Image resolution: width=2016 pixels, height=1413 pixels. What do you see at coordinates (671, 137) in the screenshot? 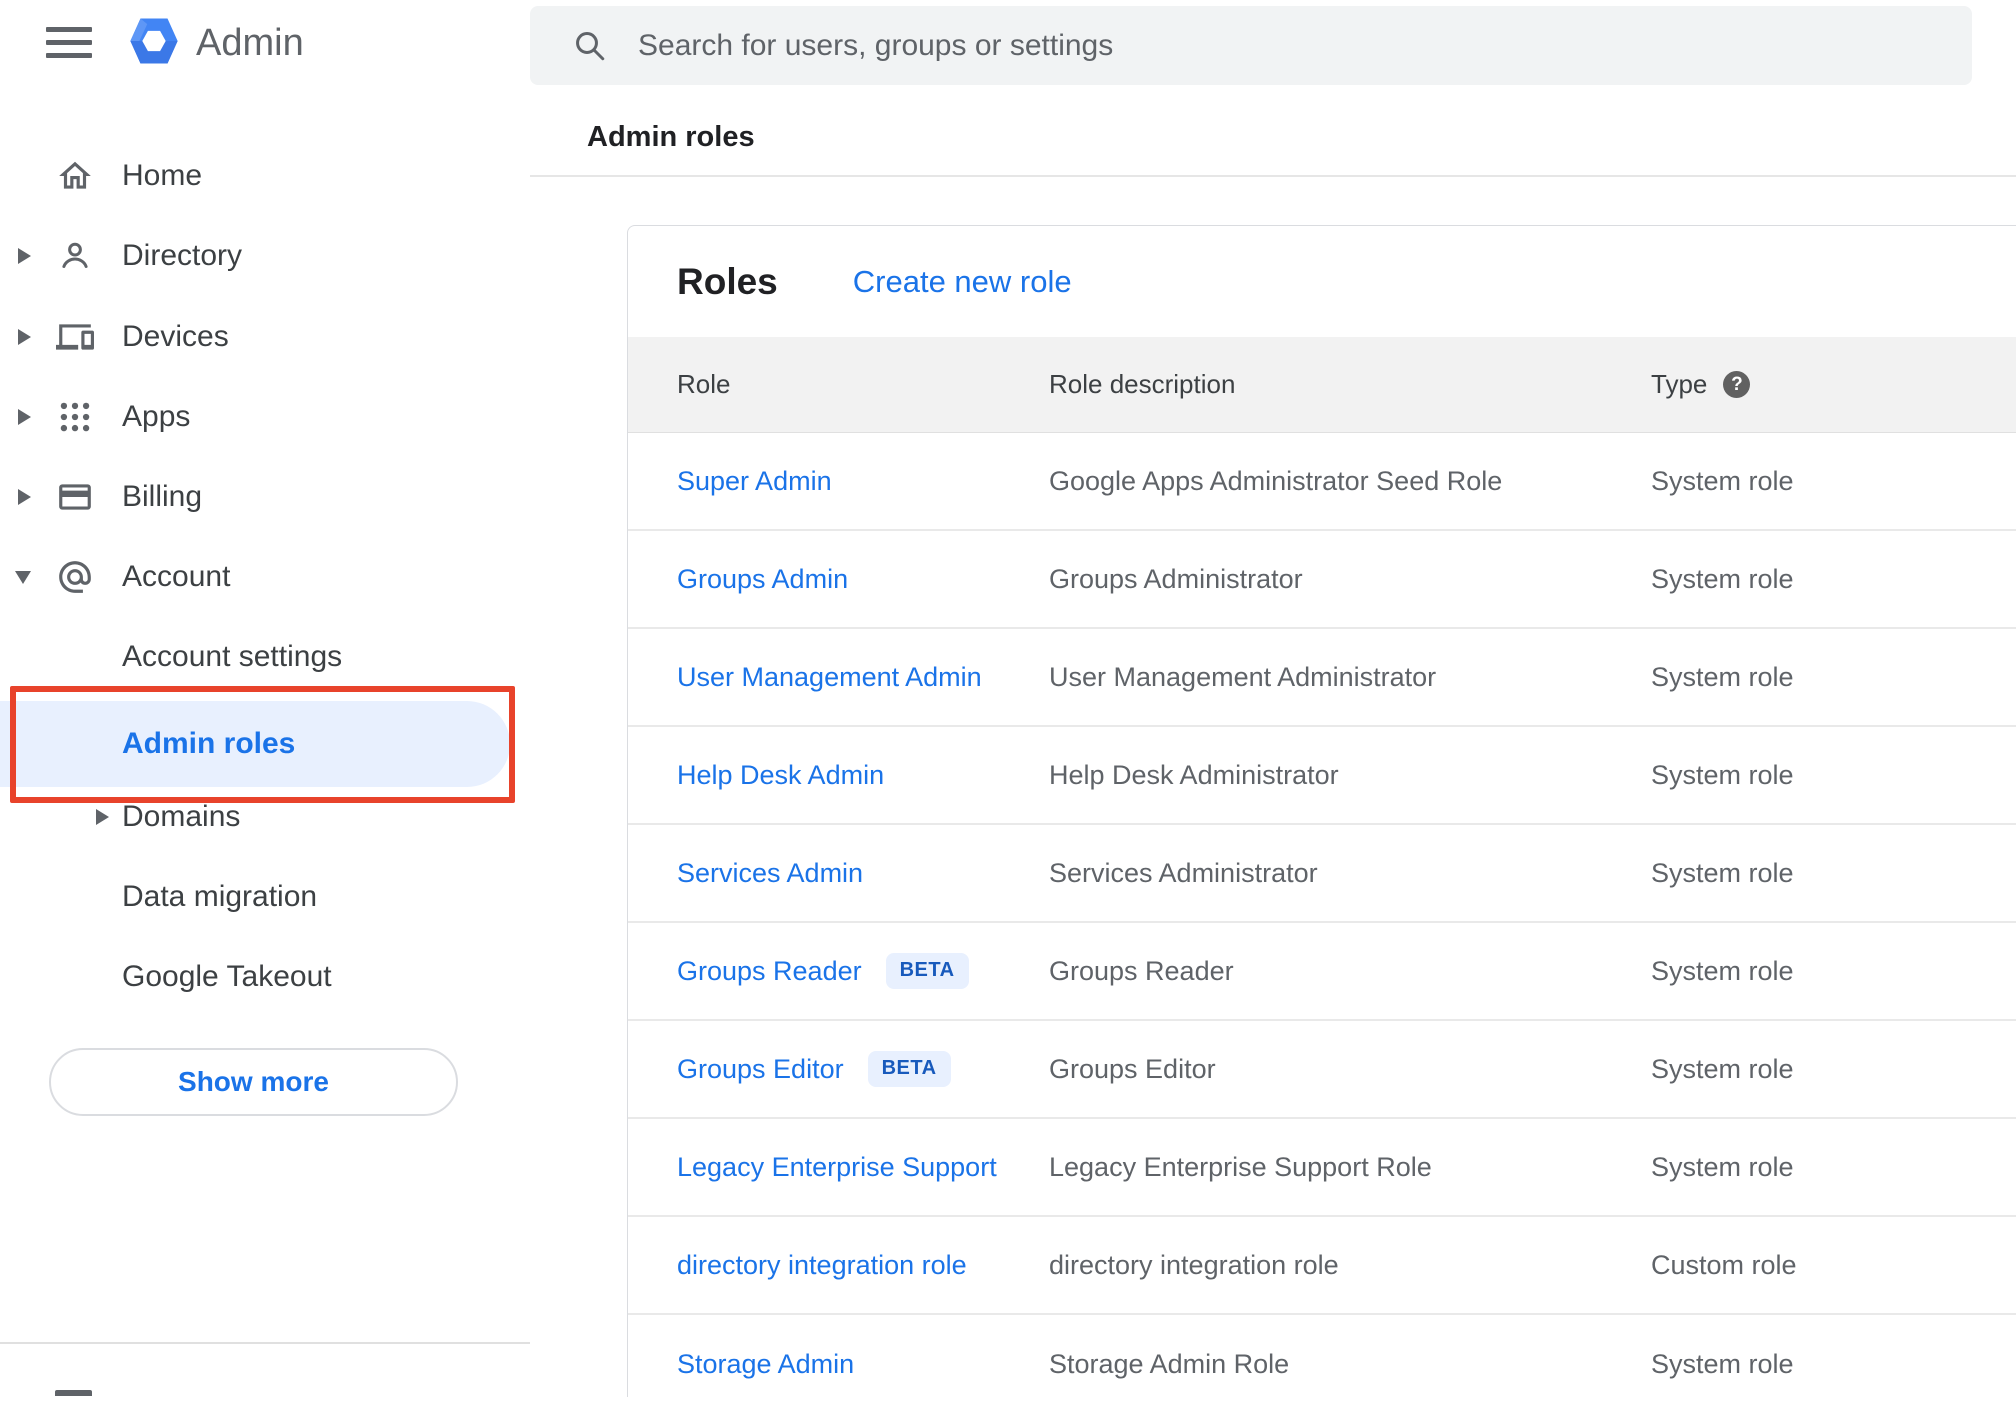
I see `page-title: Admin roles` at bounding box center [671, 137].